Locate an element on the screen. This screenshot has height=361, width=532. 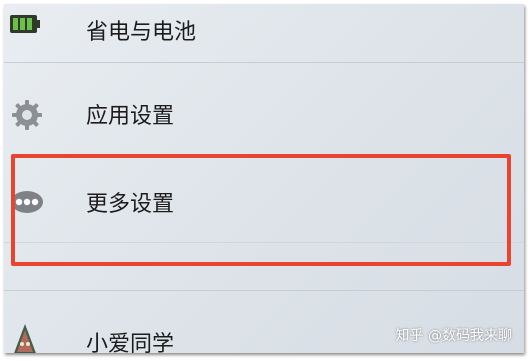
settings-item-battery: 省电与电池 is located at coordinates (264, 27).